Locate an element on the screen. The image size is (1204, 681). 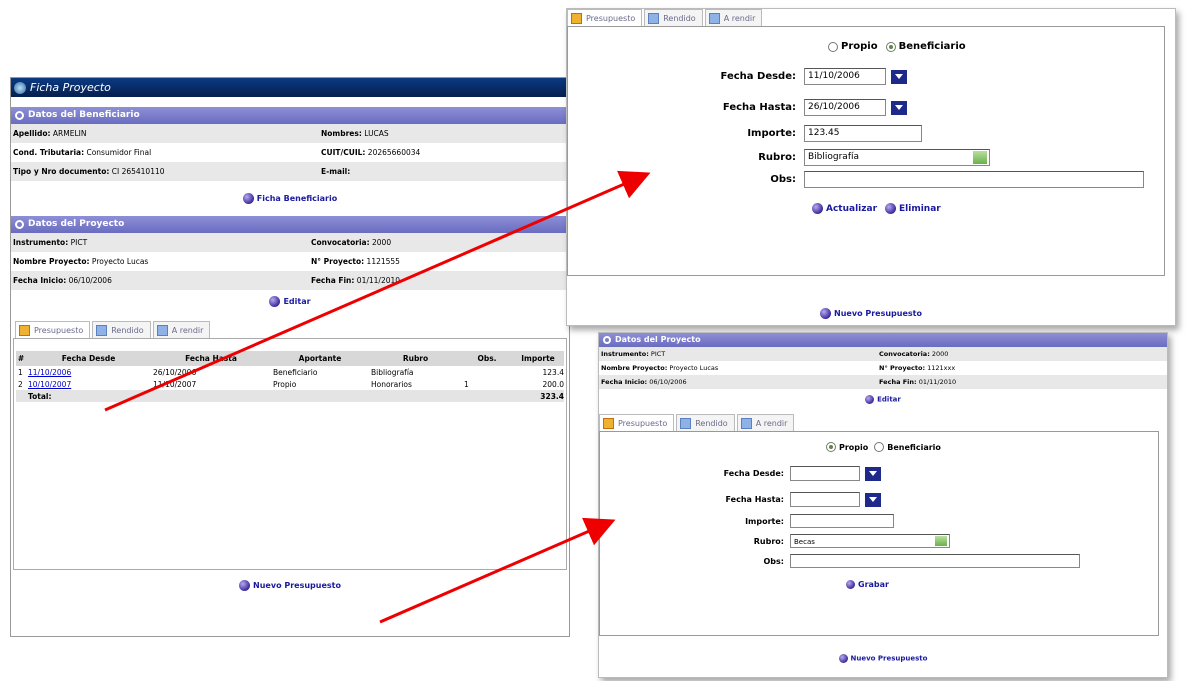
field-label: Instrumento: is located at coordinates (41, 242).